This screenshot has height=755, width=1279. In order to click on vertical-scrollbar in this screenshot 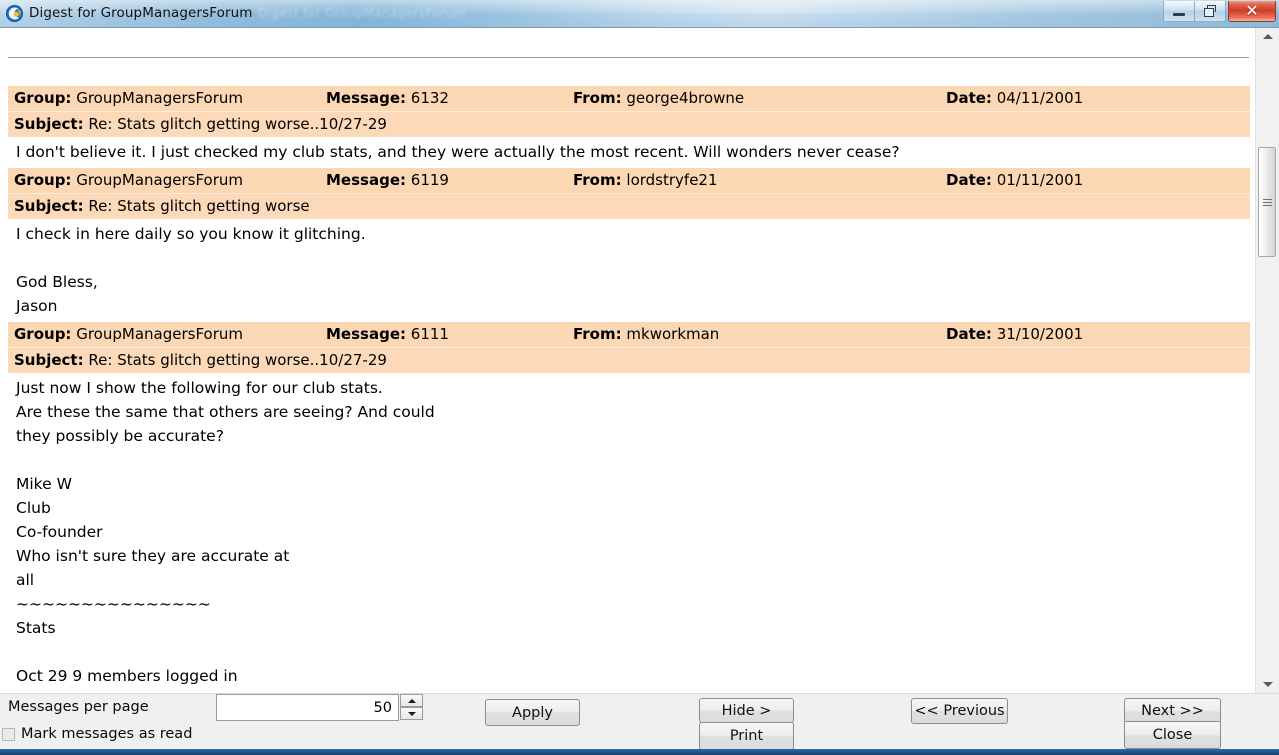, I will do `click(1267, 360)`.